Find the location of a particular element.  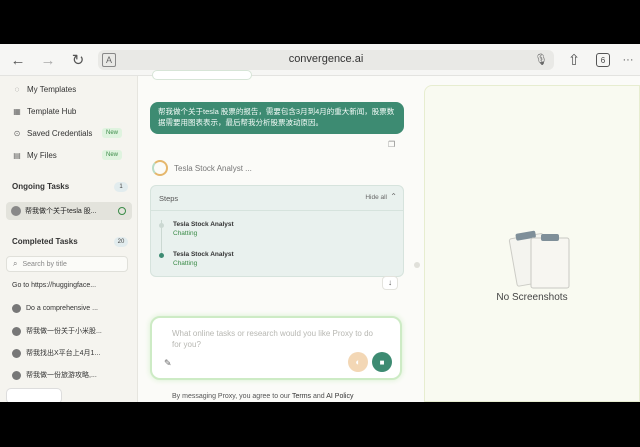

address-bar: A convergence.ai 🎙 is located at coordinates (326, 60).